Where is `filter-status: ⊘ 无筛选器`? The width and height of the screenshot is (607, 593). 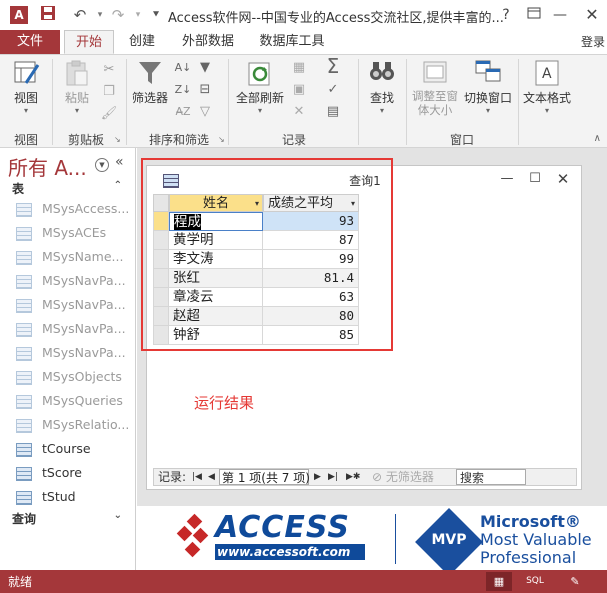 filter-status: ⊘ 无筛选器 is located at coordinates (403, 477).